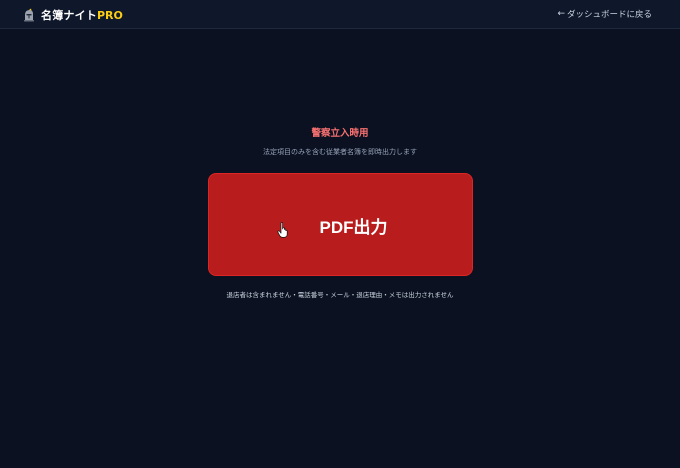 This screenshot has width=680, height=468. I want to click on top-bar: 名簿ナイト PRO ← ダッシュボードに戻る, so click(340, 14).